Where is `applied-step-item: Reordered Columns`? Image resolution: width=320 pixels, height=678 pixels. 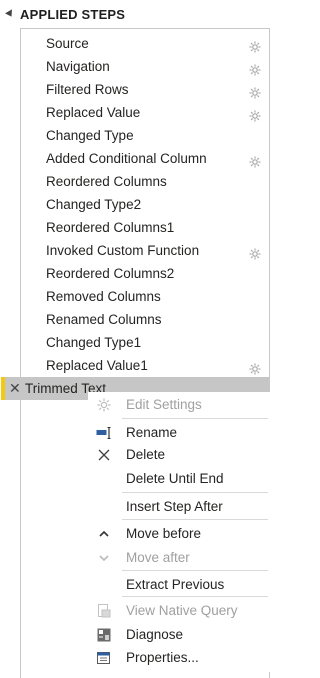 applied-step-item: Reordered Columns is located at coordinates (145, 181).